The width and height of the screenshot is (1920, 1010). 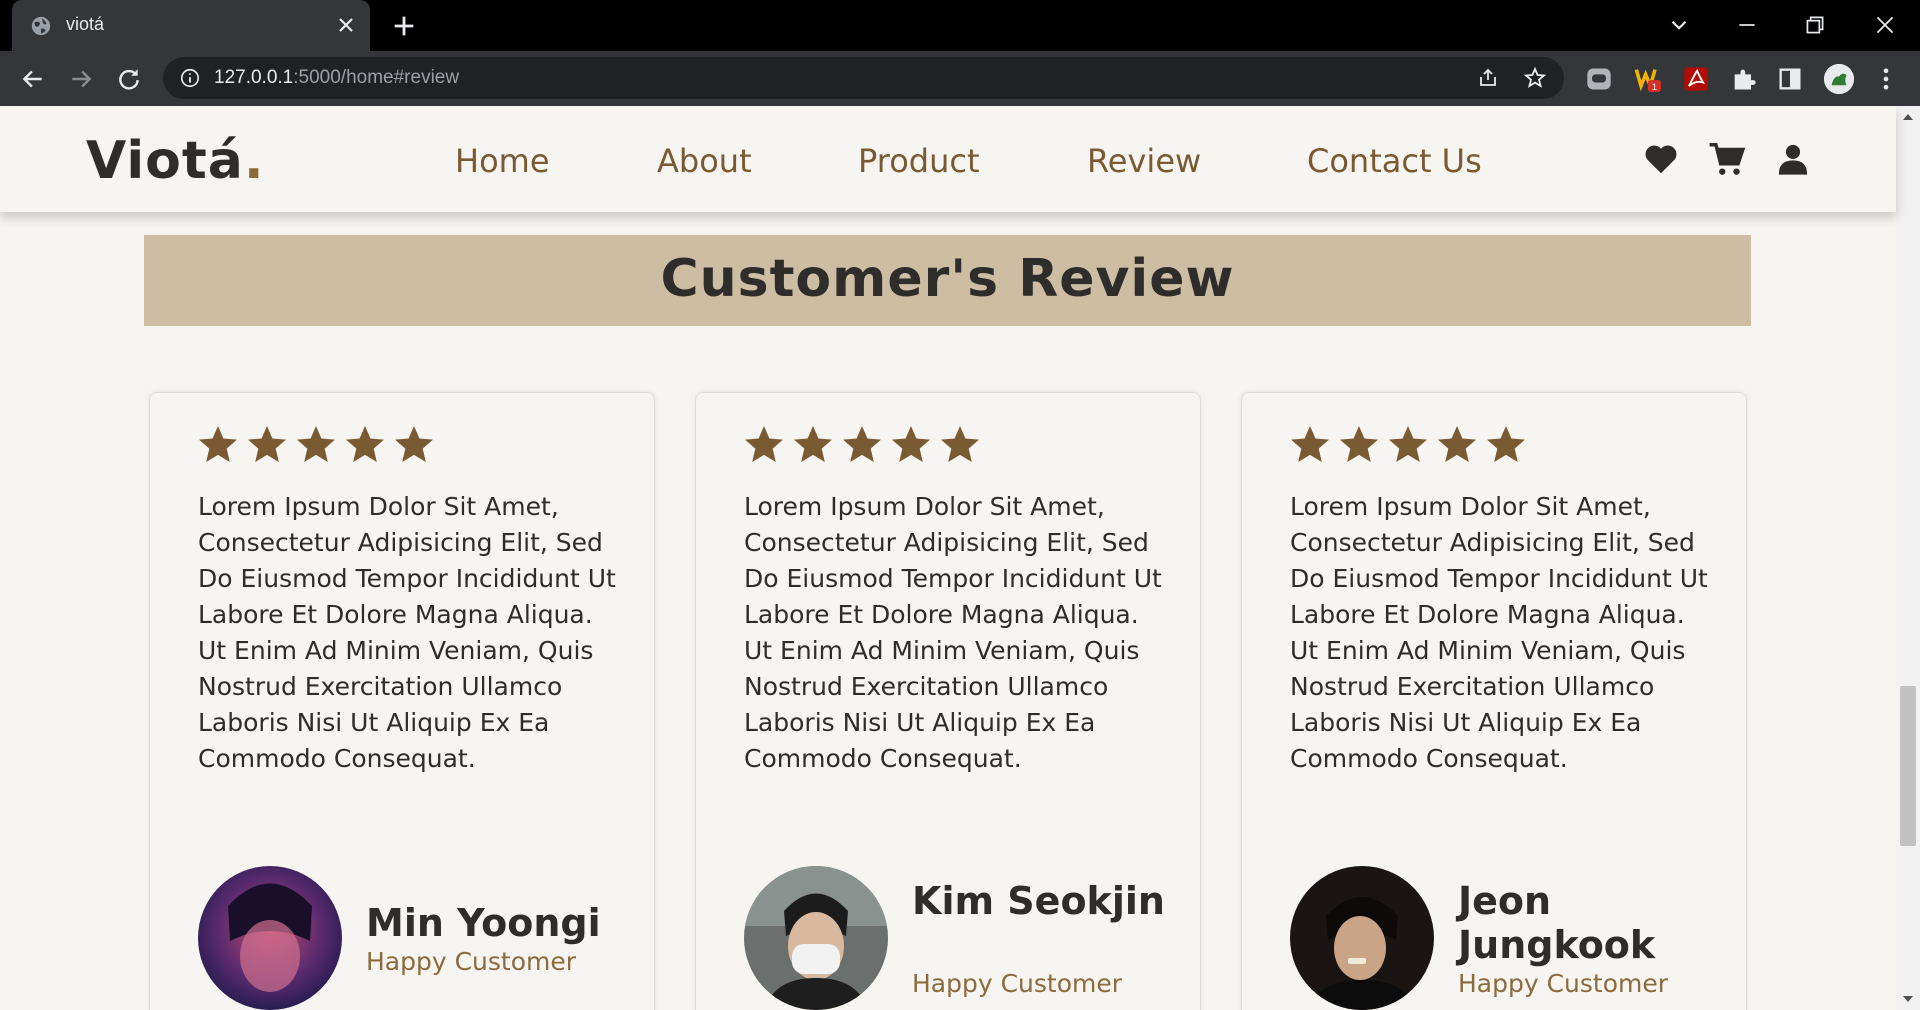 What do you see at coordinates (502, 161) in the screenshot?
I see `nav-home: Home` at bounding box center [502, 161].